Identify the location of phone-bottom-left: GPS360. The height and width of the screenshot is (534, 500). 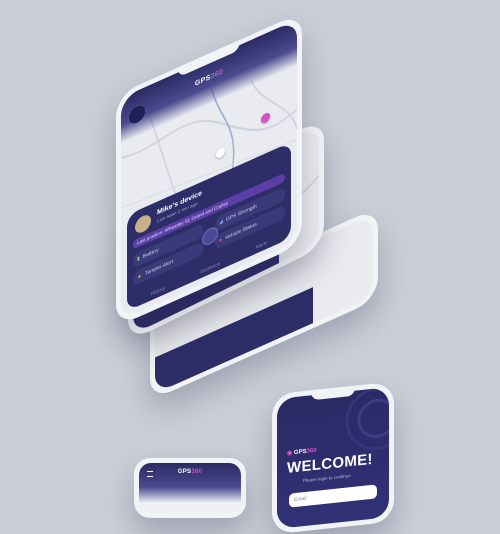
(190, 488).